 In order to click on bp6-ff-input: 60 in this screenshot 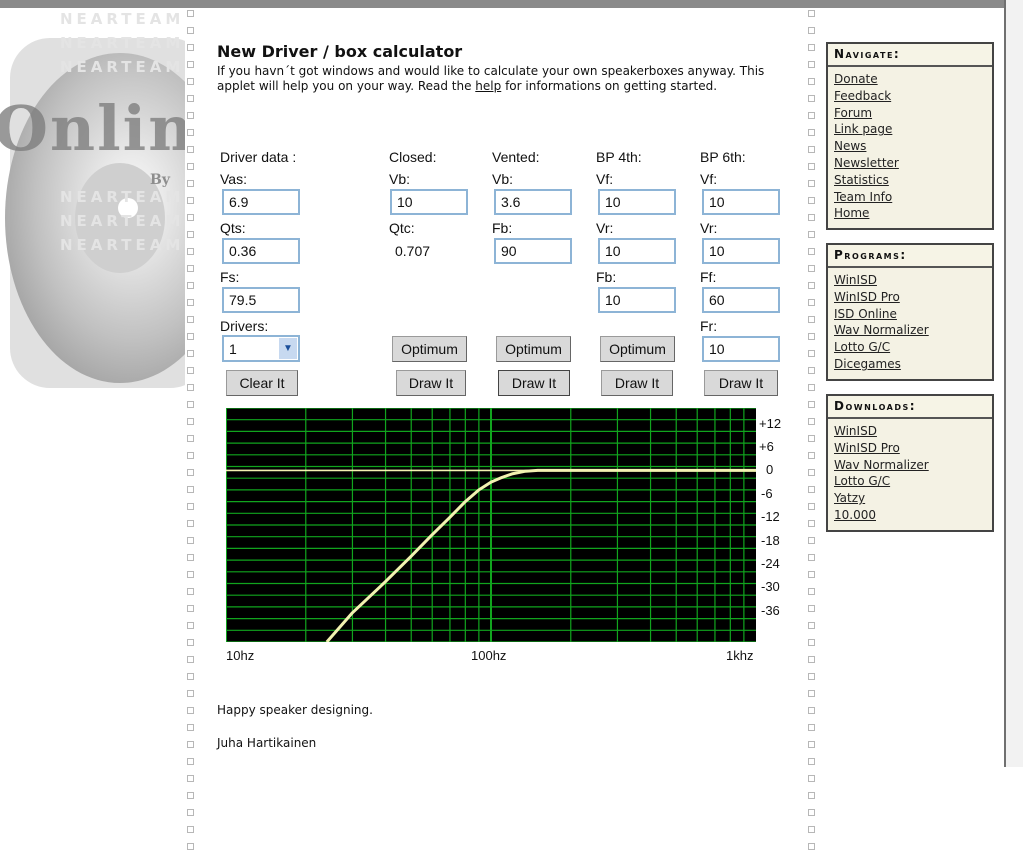, I will do `click(741, 300)`.